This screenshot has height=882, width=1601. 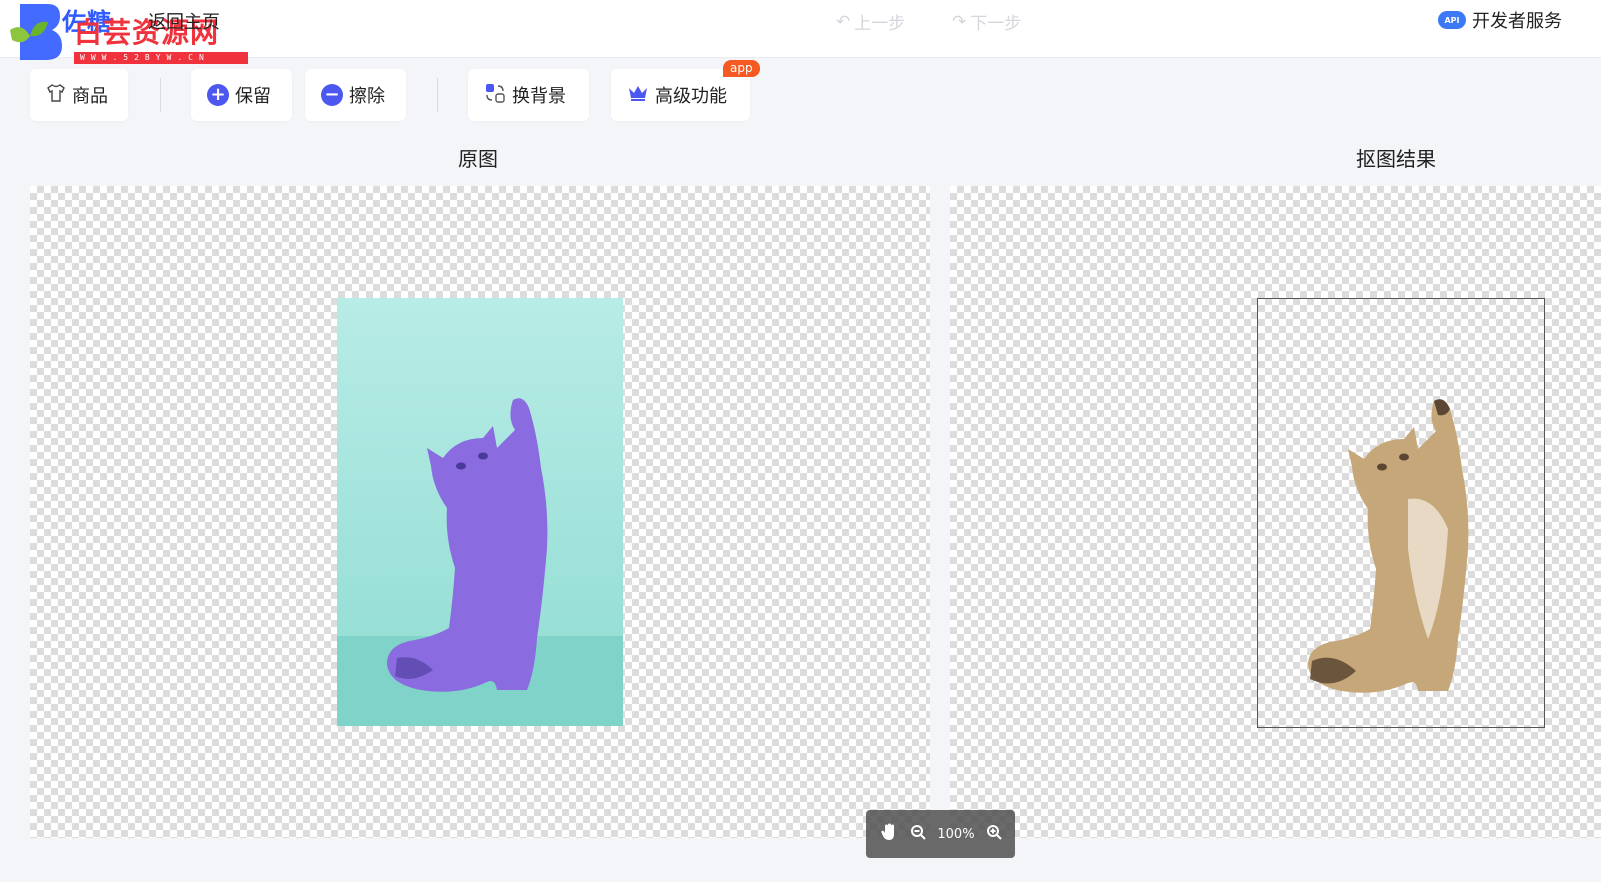 What do you see at coordinates (253, 96) in the screenshot?
I see `keep-label: 保留` at bounding box center [253, 96].